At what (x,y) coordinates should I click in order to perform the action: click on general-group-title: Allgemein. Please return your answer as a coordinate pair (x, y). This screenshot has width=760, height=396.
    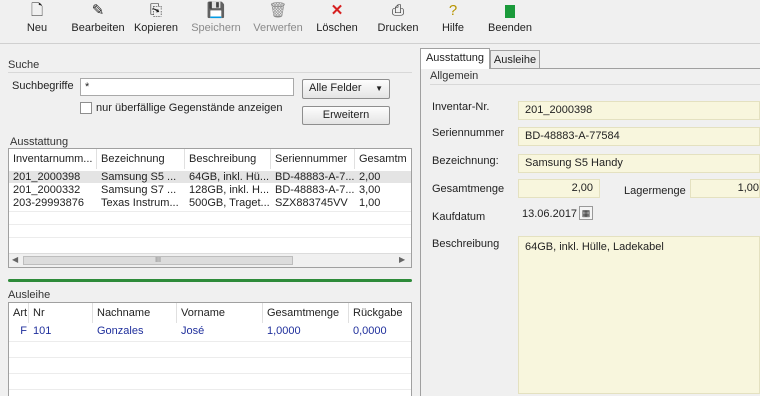
    Looking at the image, I should click on (454, 76).